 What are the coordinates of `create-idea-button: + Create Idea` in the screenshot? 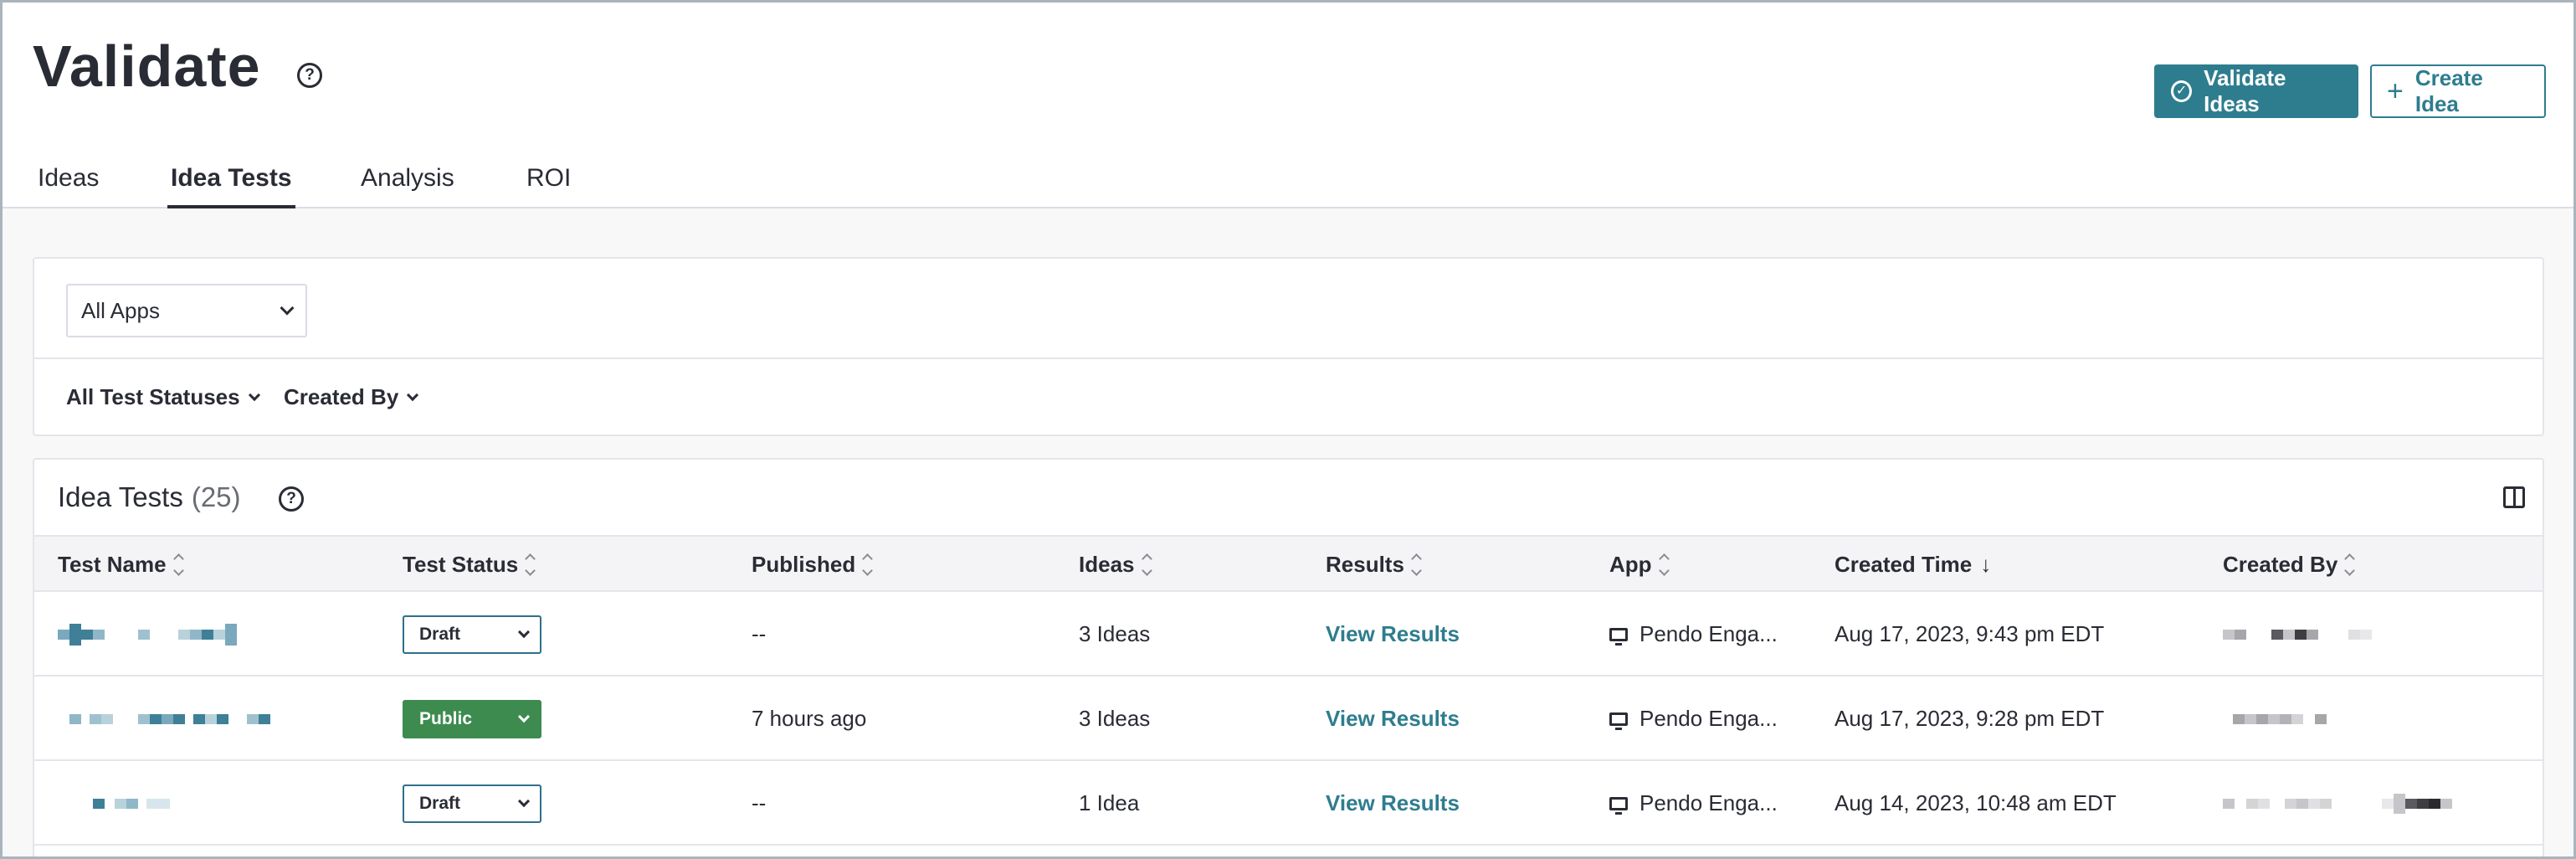 It's located at (2458, 91).